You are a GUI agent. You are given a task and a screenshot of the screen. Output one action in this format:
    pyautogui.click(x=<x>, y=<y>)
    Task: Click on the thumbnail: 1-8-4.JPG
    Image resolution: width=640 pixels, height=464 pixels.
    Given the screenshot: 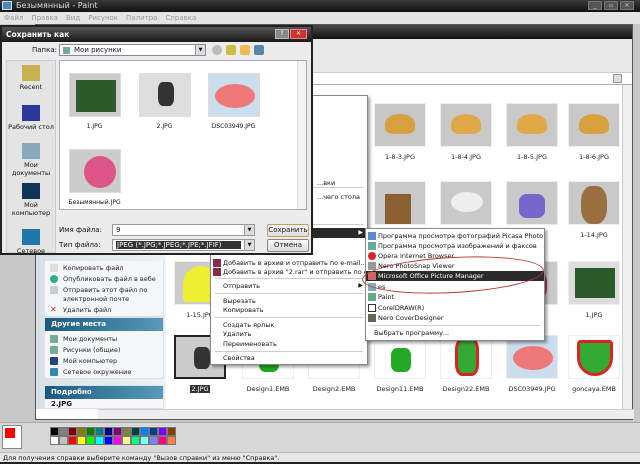 What is the action you would take?
    pyautogui.click(x=466, y=132)
    